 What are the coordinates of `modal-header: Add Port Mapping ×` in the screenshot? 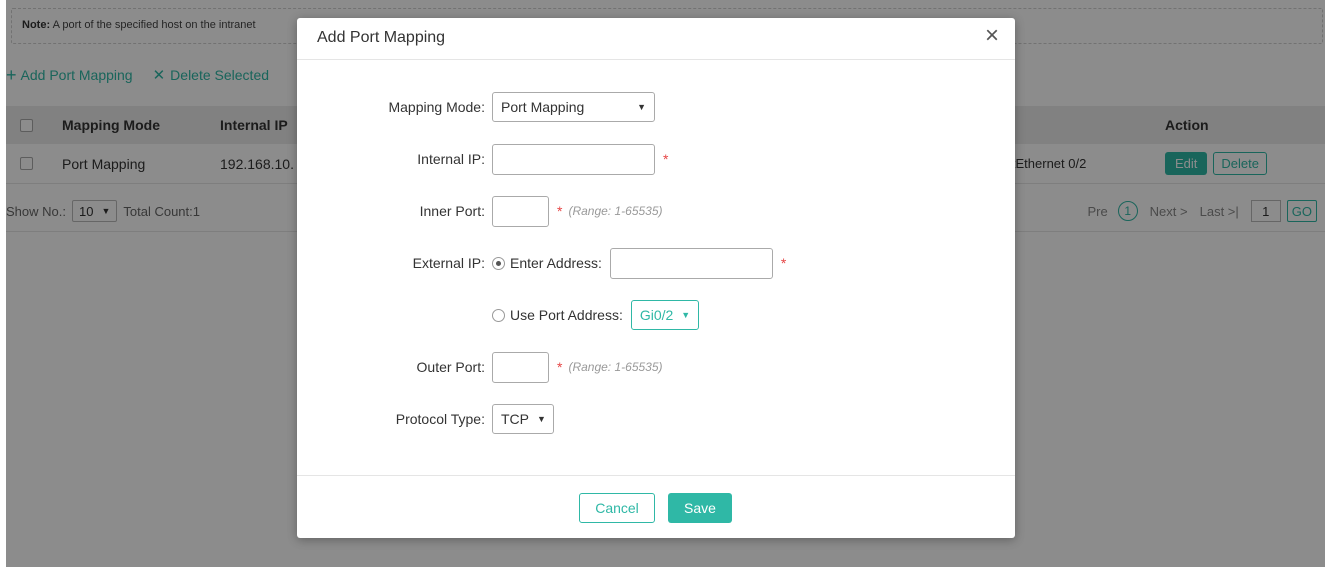 It's located at (656, 39).